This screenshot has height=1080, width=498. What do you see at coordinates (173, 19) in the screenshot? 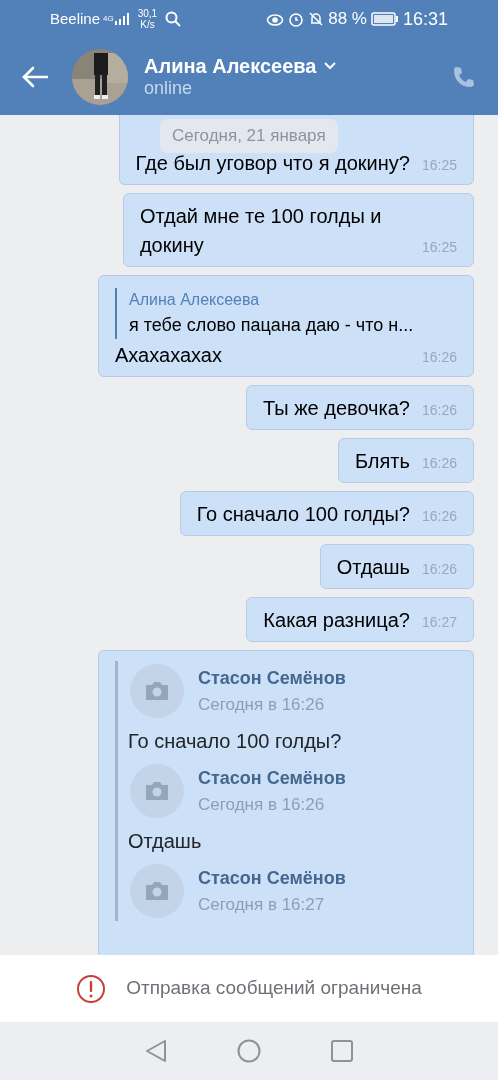
I see `search-icon` at bounding box center [173, 19].